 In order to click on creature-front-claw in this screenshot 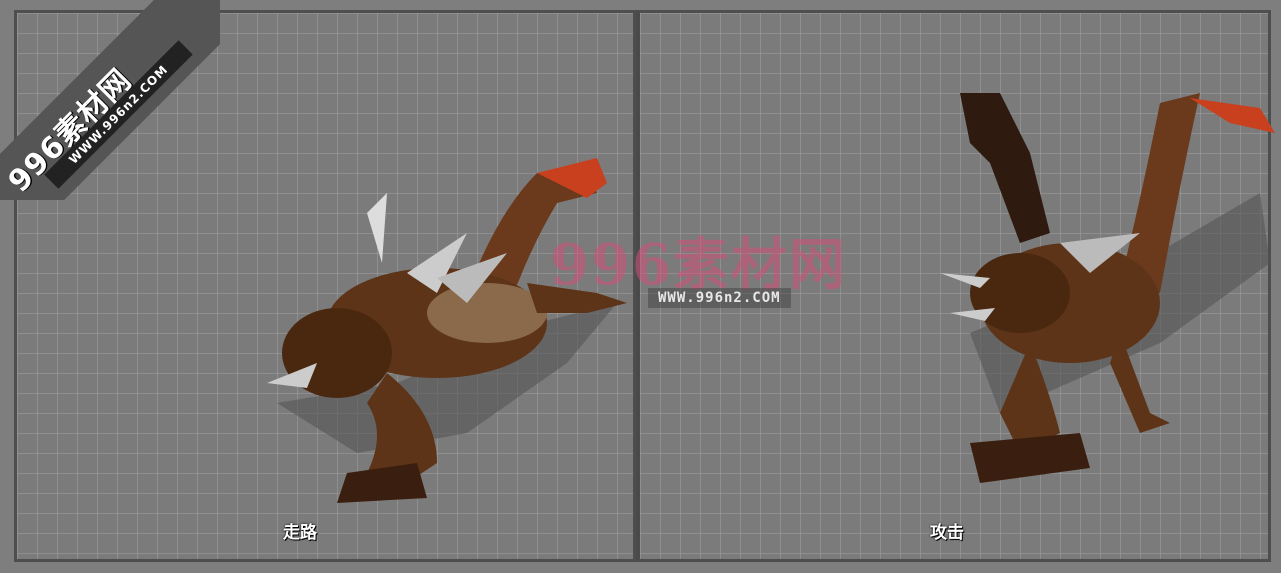, I will do `click(382, 483)`.